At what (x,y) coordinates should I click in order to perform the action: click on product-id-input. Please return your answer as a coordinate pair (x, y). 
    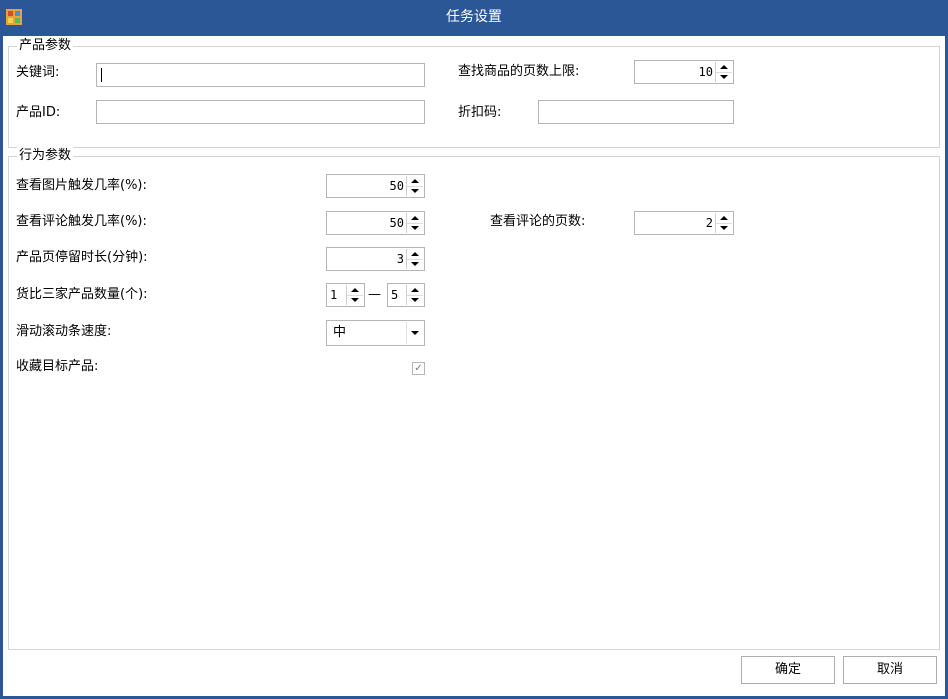
    Looking at the image, I should click on (260, 112).